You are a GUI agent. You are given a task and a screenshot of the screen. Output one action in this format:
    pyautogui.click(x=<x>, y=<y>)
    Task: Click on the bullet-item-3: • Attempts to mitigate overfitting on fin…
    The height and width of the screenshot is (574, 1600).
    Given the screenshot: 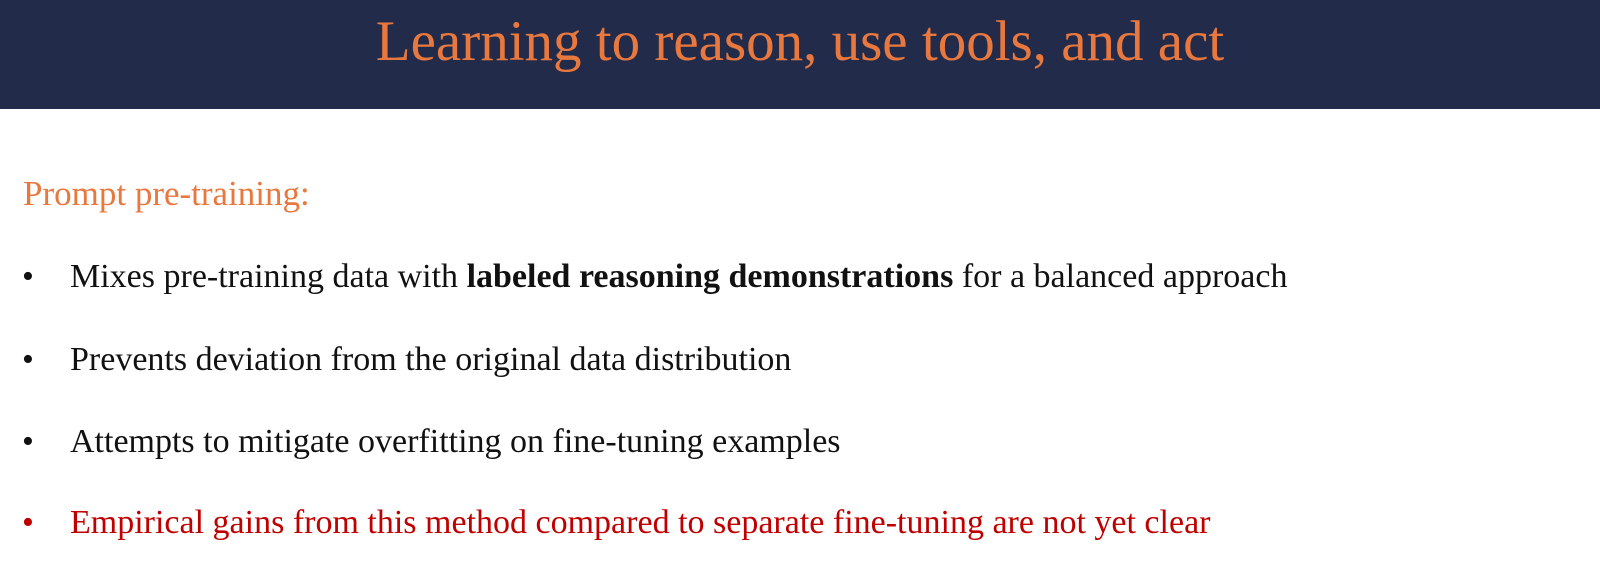 What is the action you would take?
    pyautogui.click(x=431, y=442)
    